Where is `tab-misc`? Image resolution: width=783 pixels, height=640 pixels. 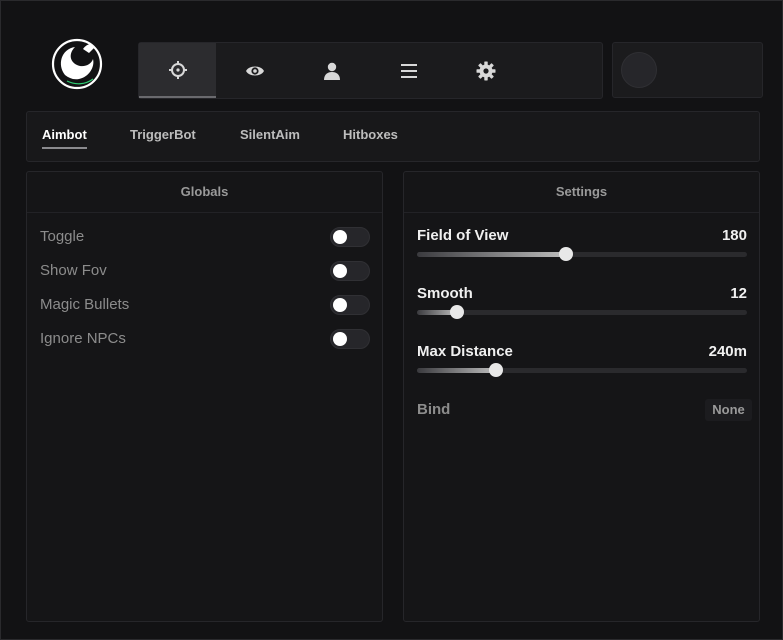
tab-misc is located at coordinates (408, 70).